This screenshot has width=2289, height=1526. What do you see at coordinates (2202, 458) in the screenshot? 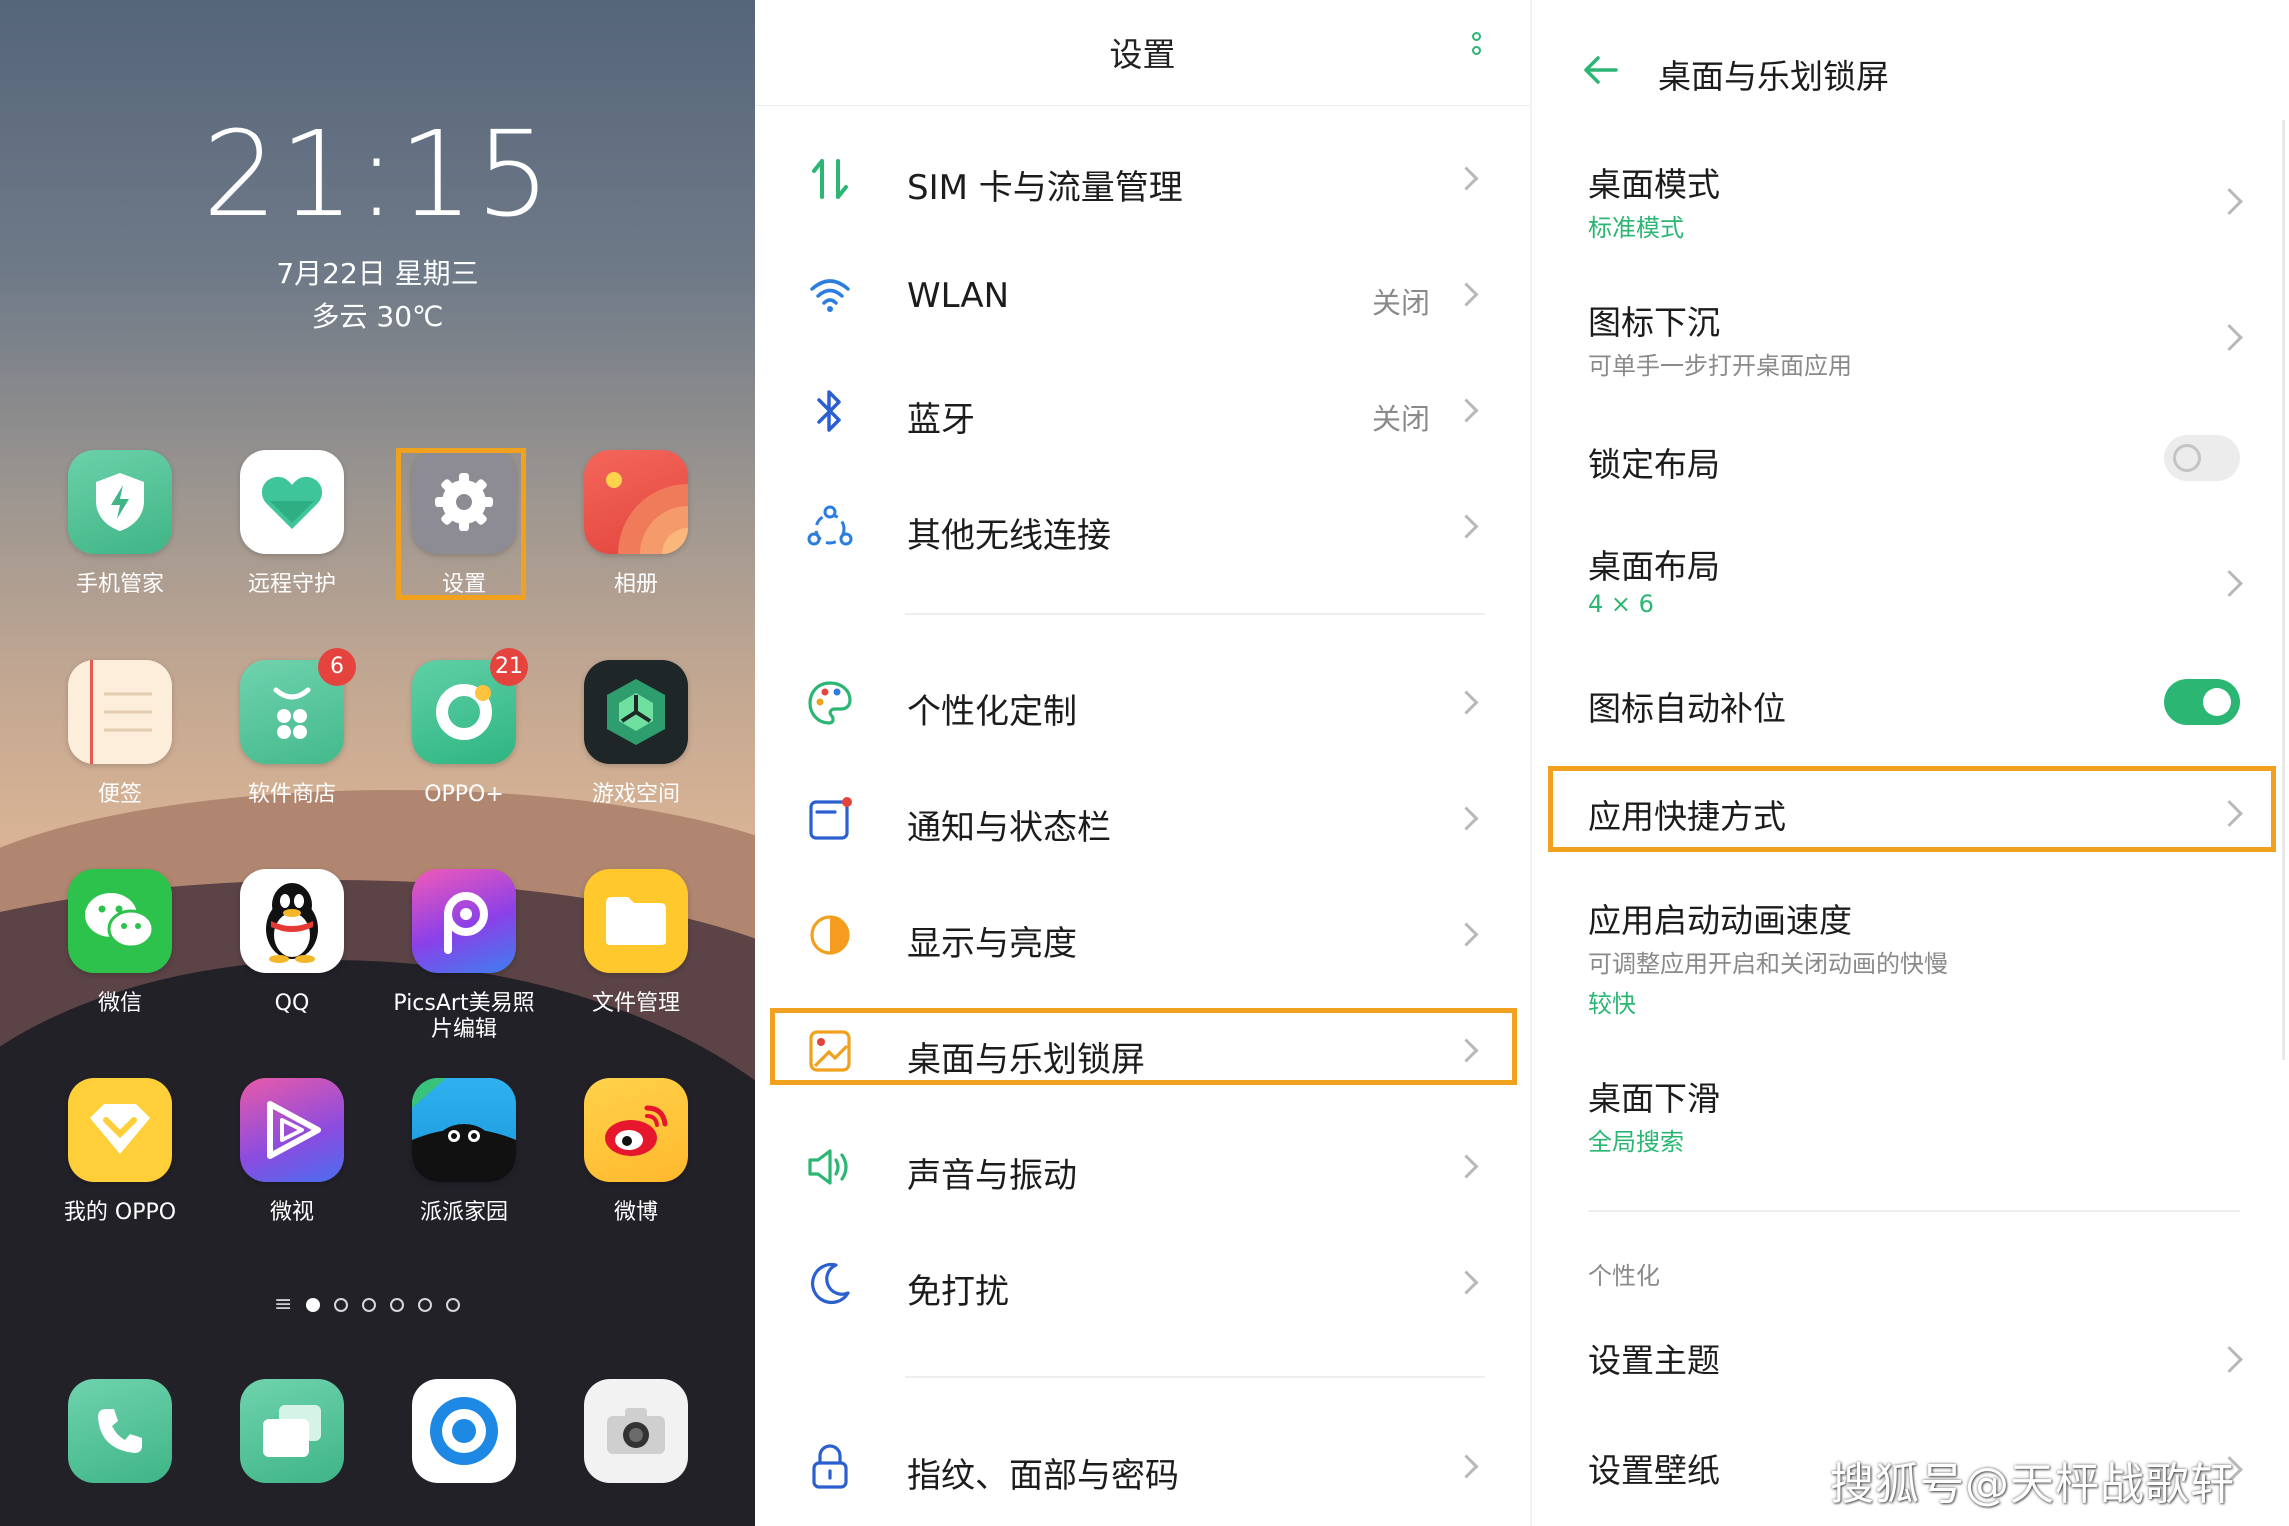
I see `lock-layout-toggle` at bounding box center [2202, 458].